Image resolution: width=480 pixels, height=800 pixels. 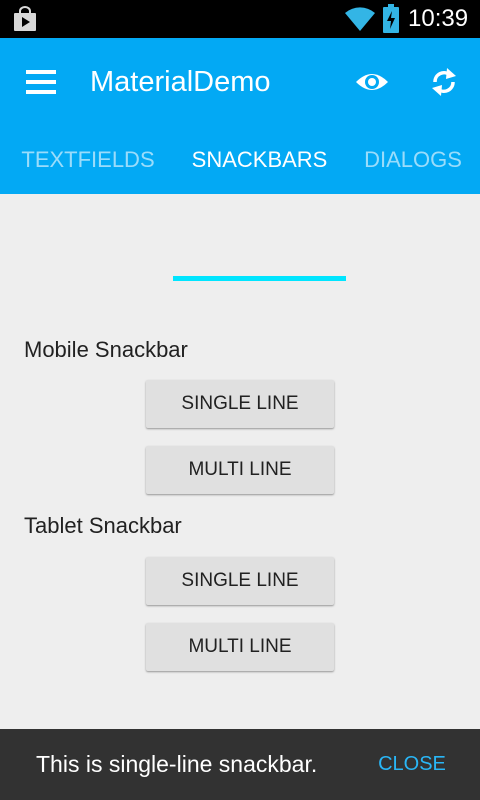 I want to click on tab-dialogs: DIALOGS, so click(x=413, y=160).